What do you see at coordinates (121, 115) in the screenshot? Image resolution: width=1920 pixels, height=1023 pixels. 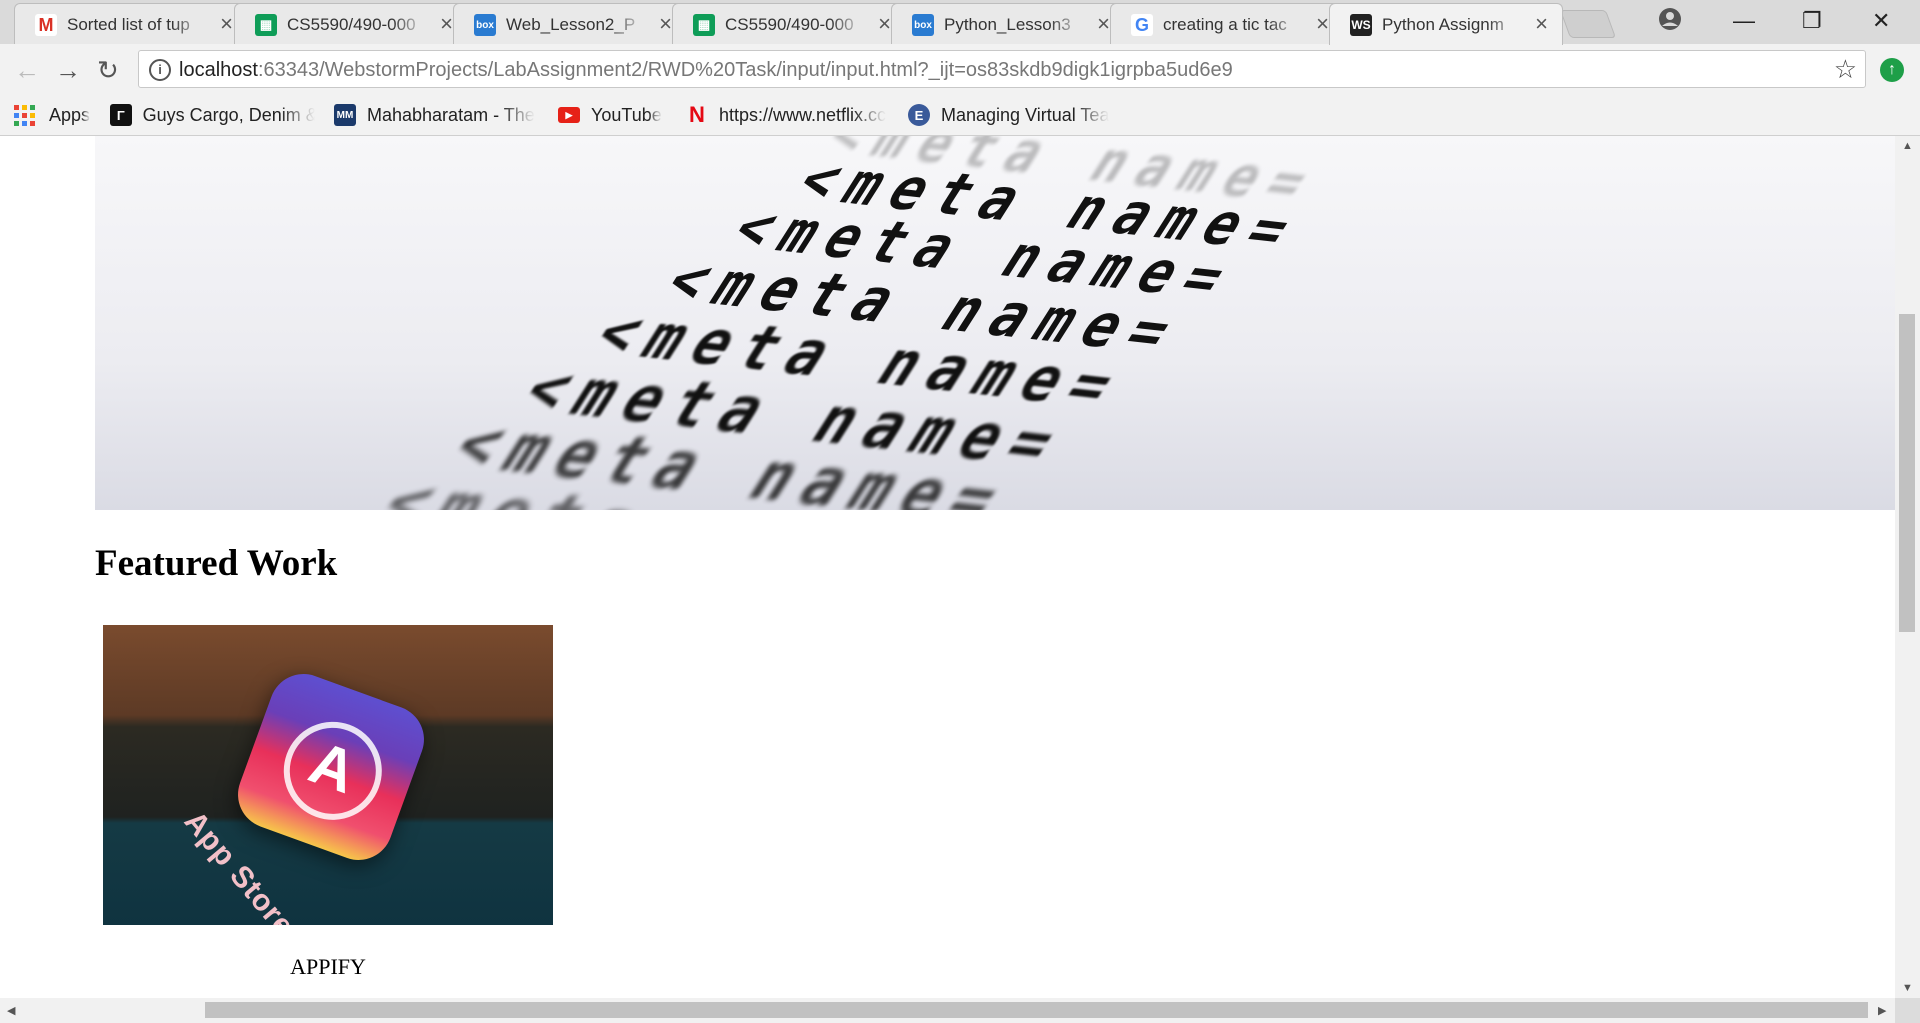 I see `guys-cargo-icon: Γ` at bounding box center [121, 115].